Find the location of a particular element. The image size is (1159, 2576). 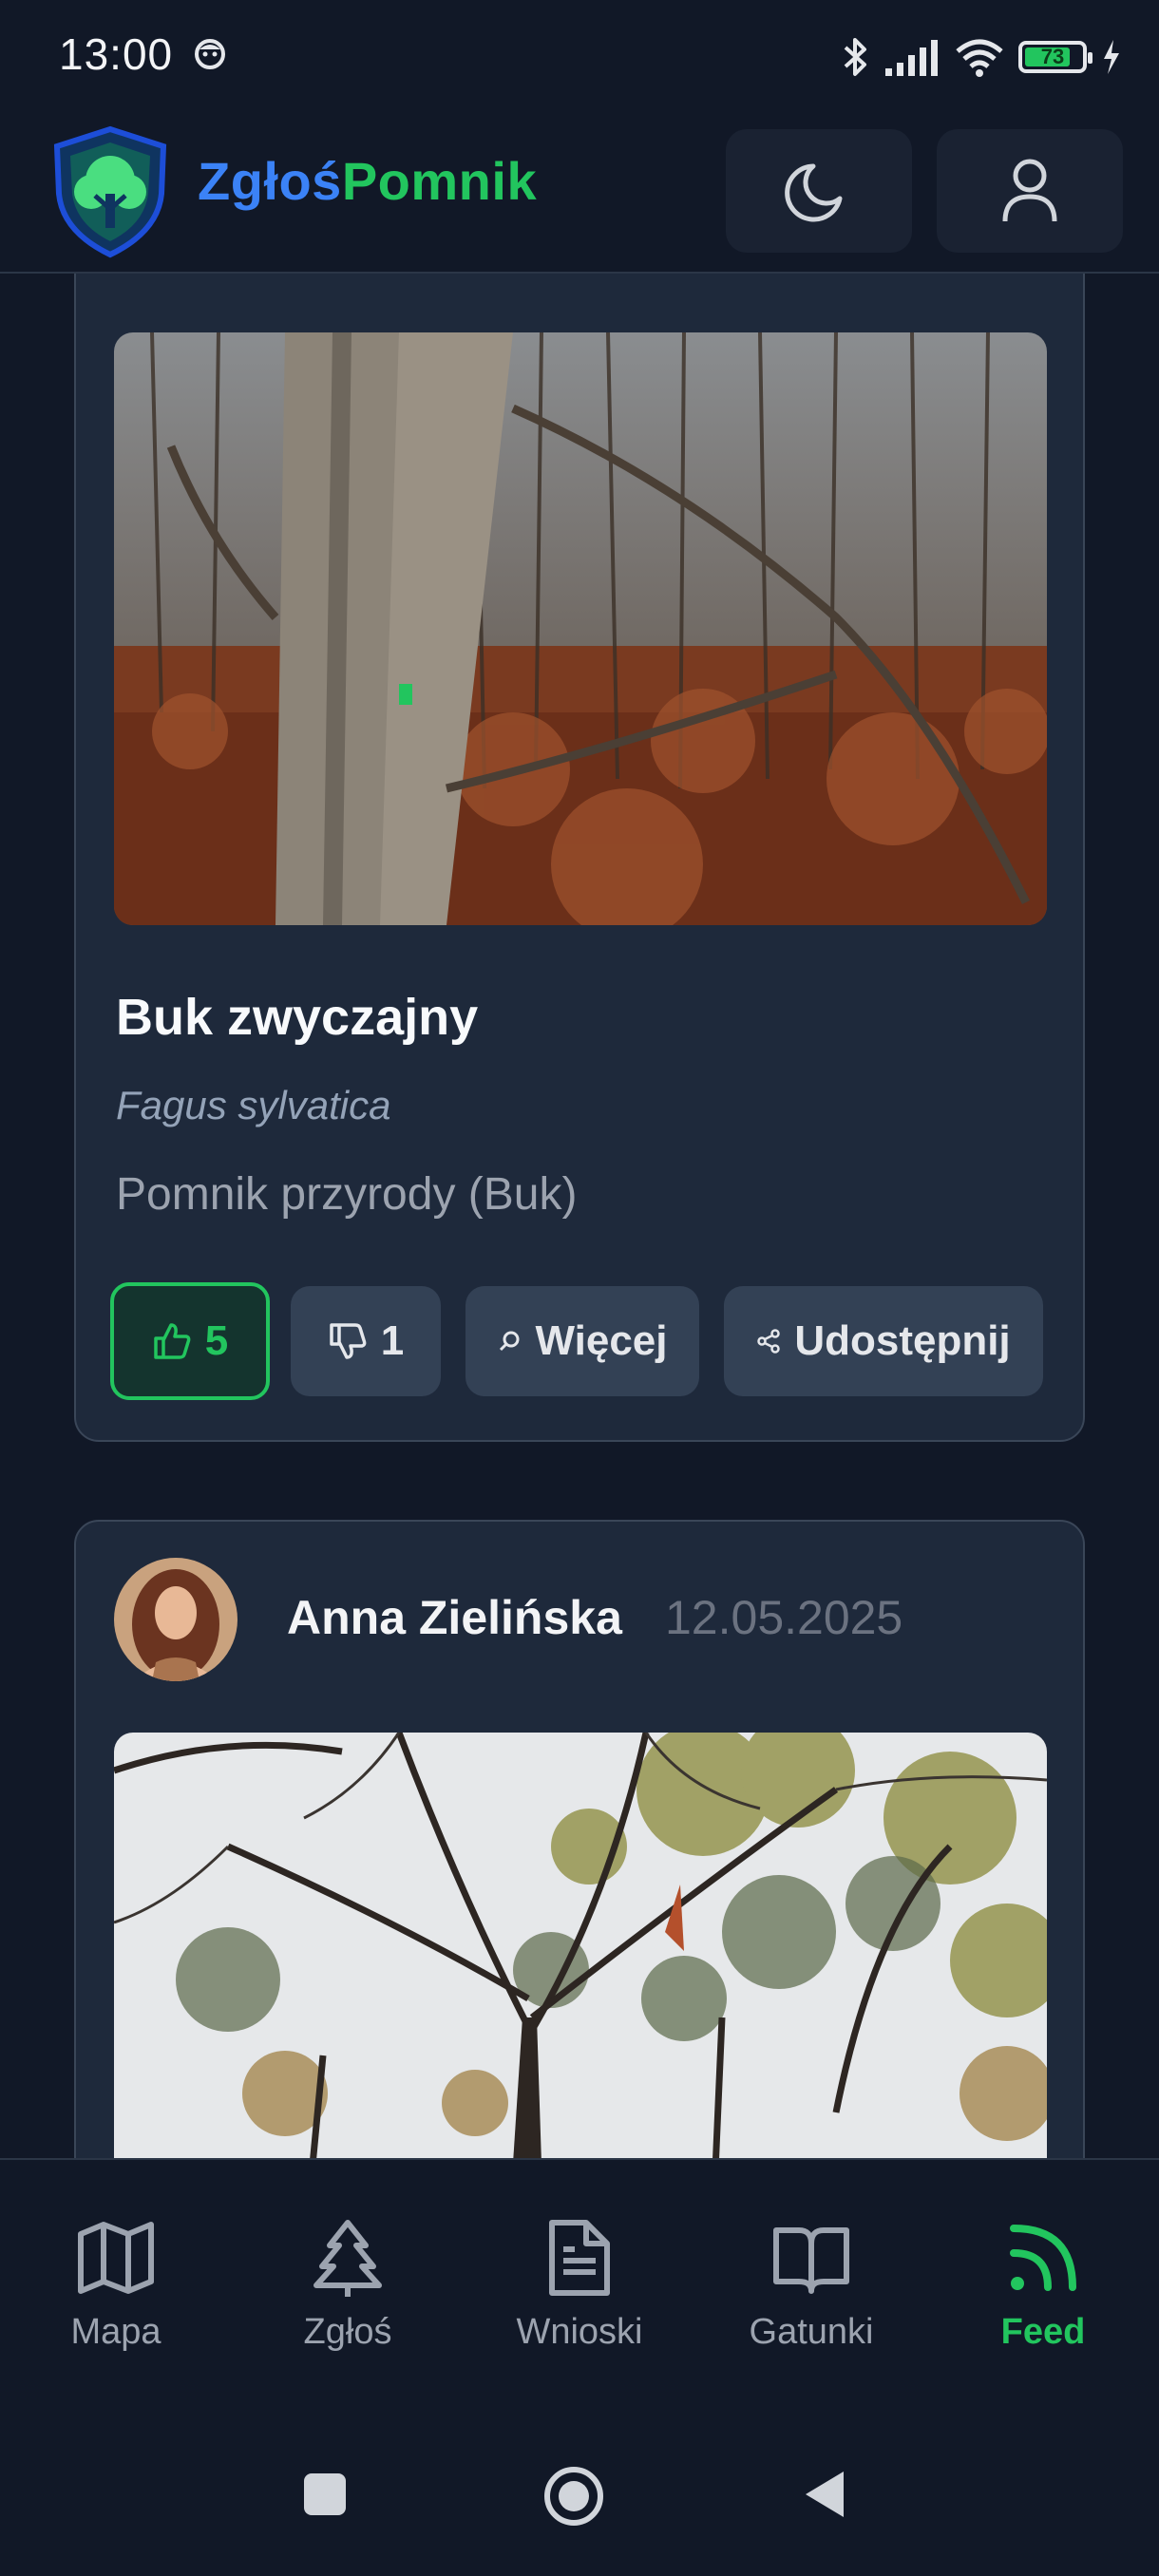

share-button: Udostępnij is located at coordinates (883, 1341).